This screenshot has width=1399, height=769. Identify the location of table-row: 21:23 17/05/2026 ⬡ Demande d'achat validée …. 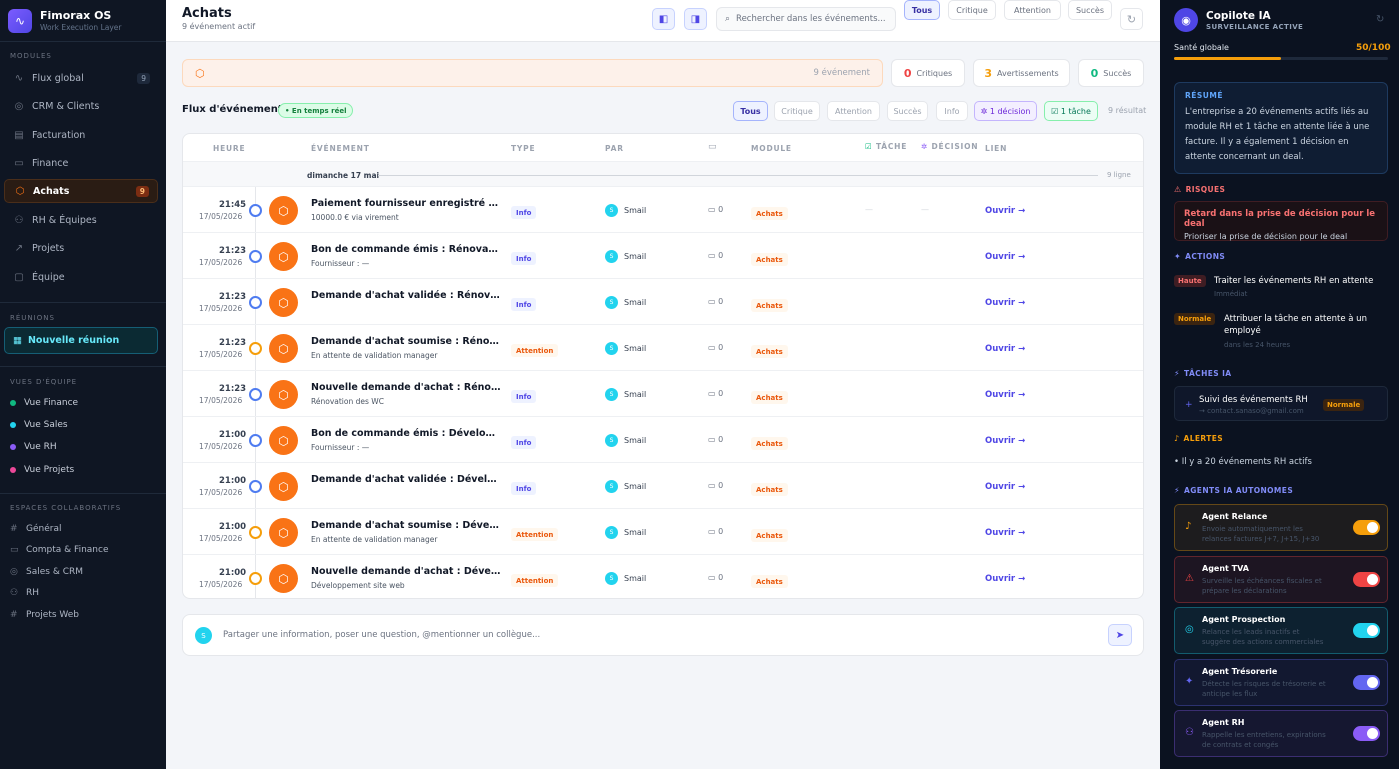
(663, 302).